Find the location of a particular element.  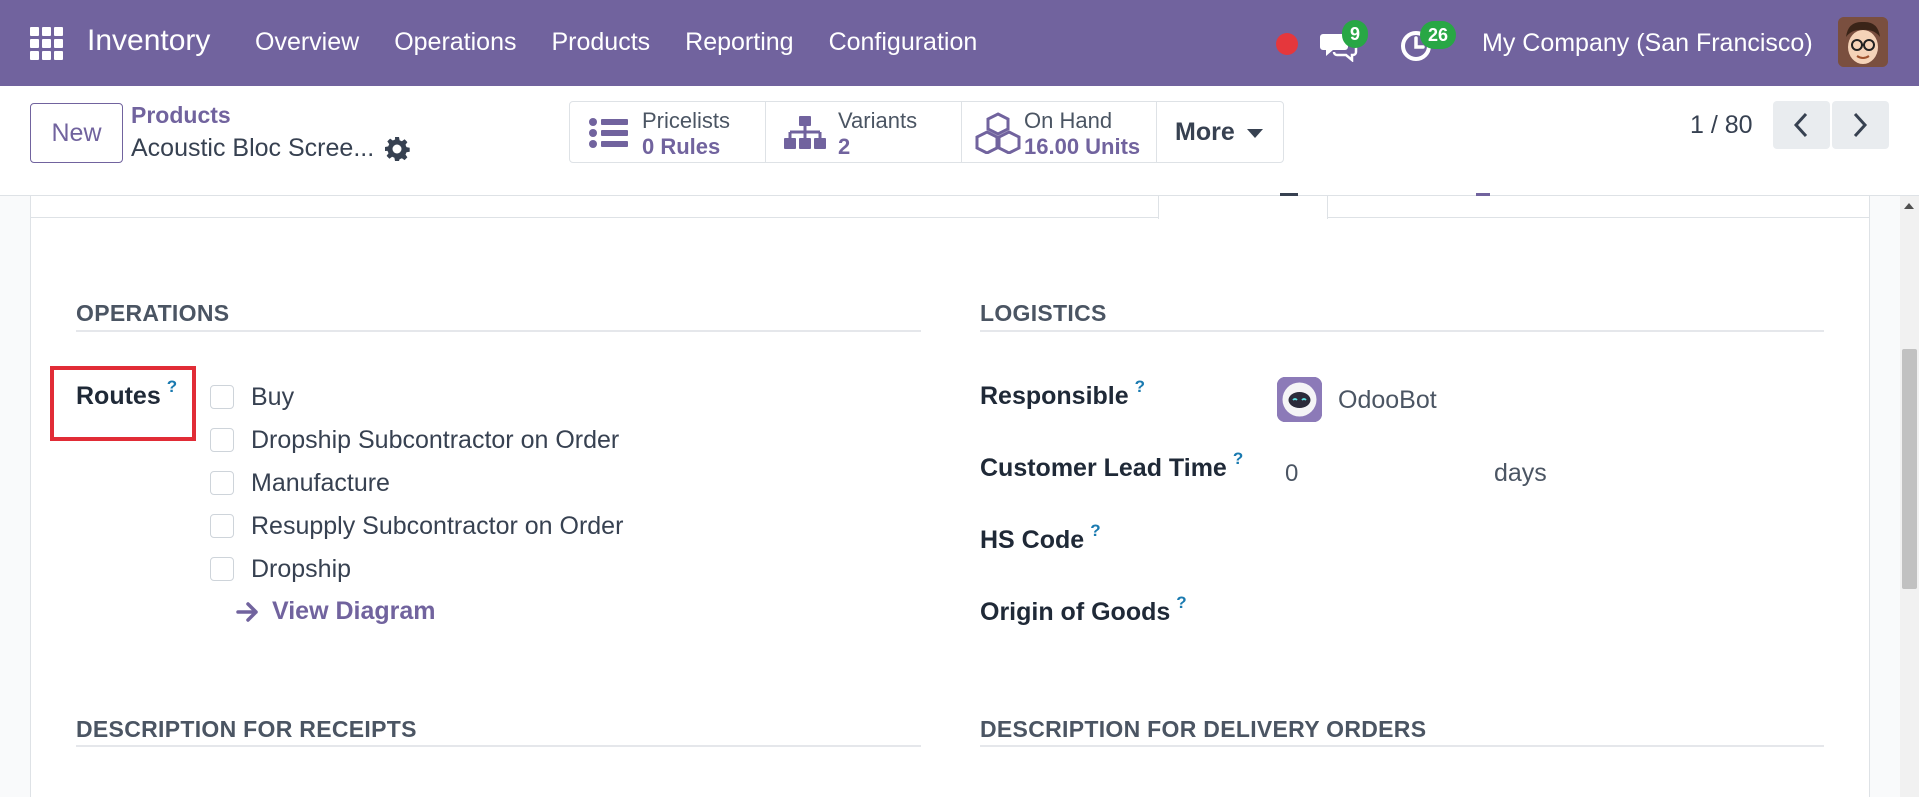

route-option-manufacture: Manufacture is located at coordinates (300, 483).